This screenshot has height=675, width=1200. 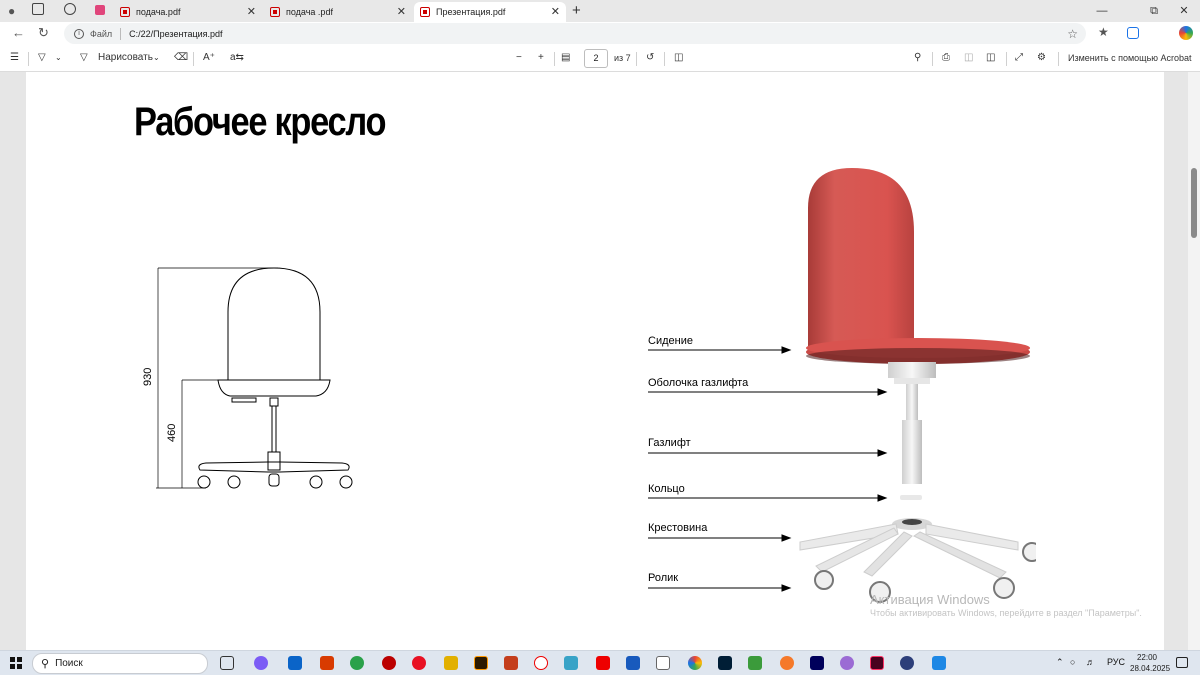 What do you see at coordinates (633, 663) in the screenshot?
I see `word-icon` at bounding box center [633, 663].